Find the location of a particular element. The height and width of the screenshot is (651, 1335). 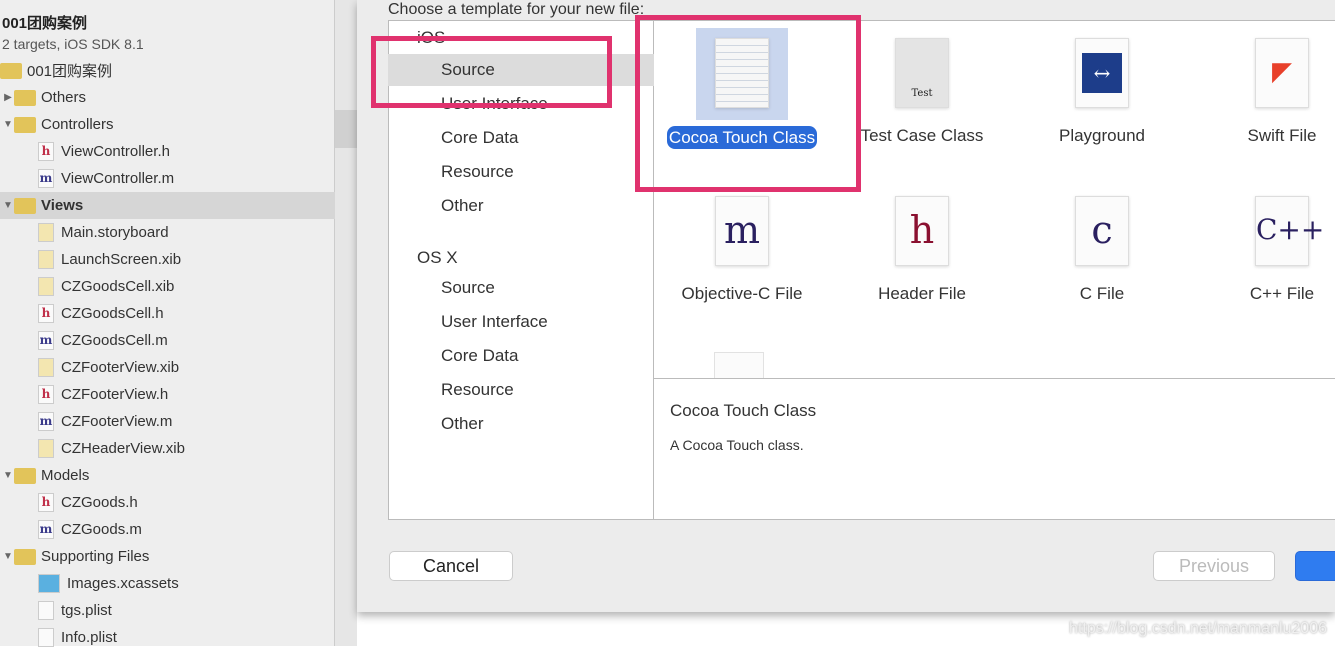

navigator-item: ▼ Views is located at coordinates (167, 205).